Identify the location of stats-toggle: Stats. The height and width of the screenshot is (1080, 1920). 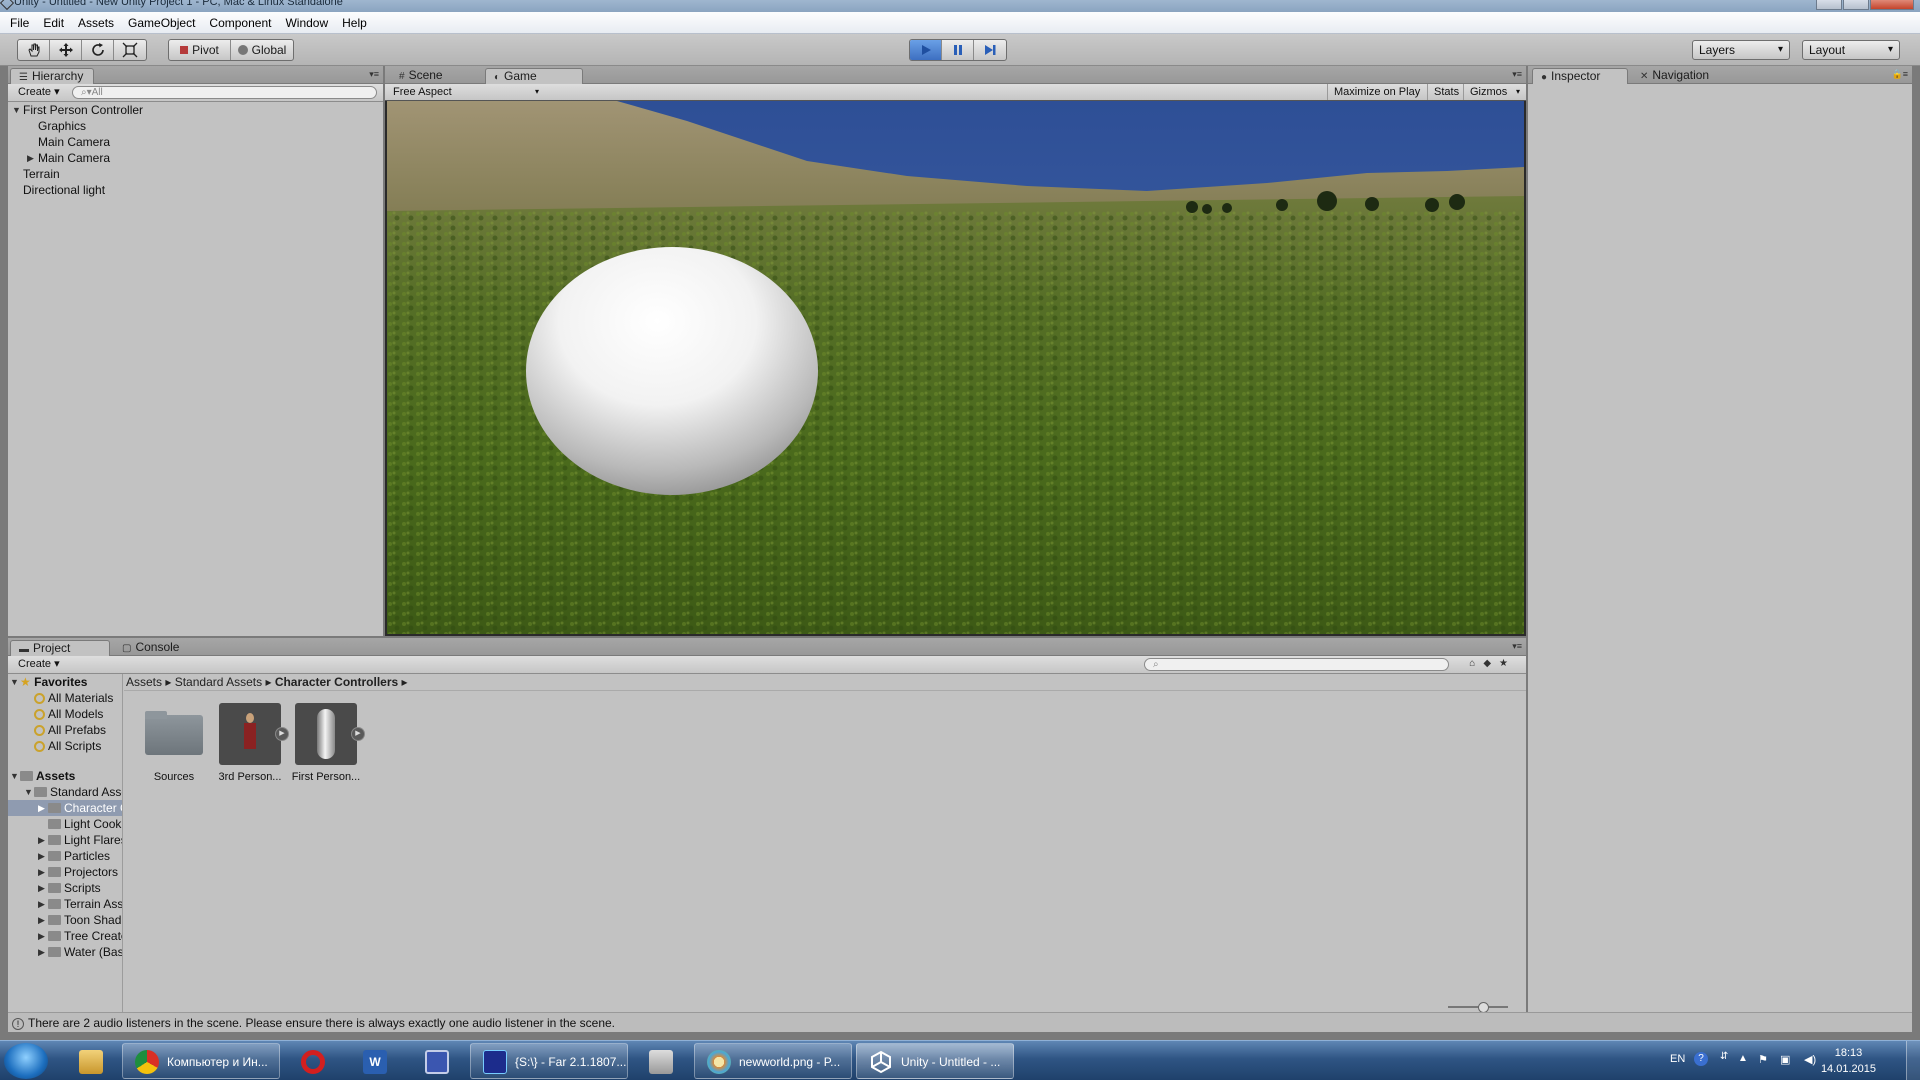
(1446, 92).